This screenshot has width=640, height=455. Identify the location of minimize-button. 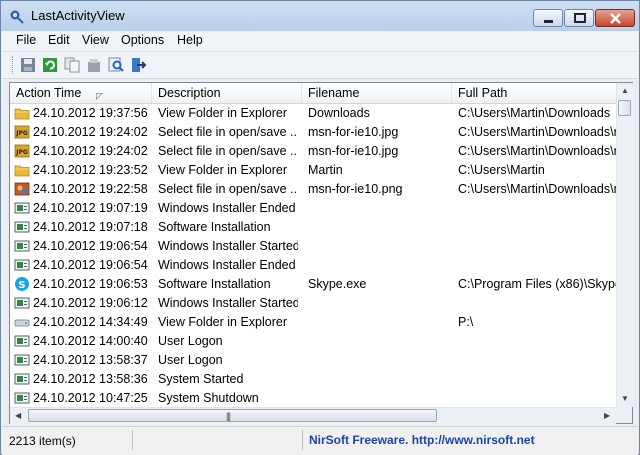
(548, 18).